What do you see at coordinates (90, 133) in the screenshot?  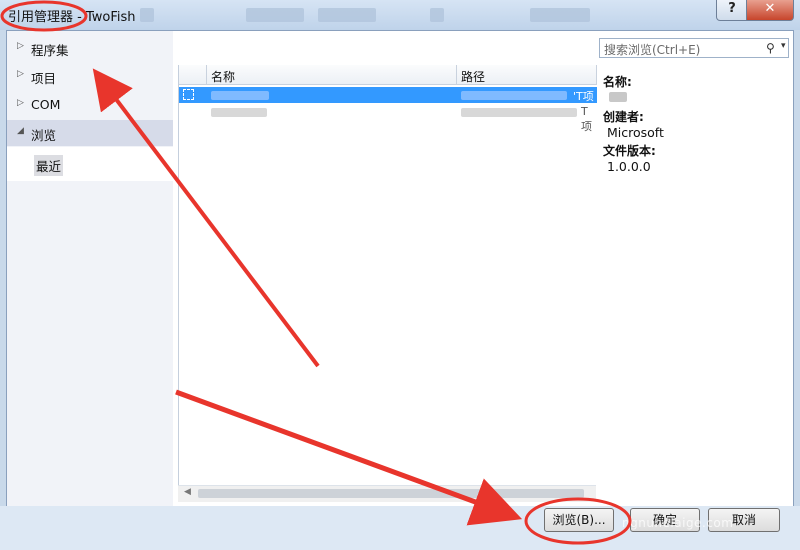 I see `sidebar-item-browse: ◢ 浏览` at bounding box center [90, 133].